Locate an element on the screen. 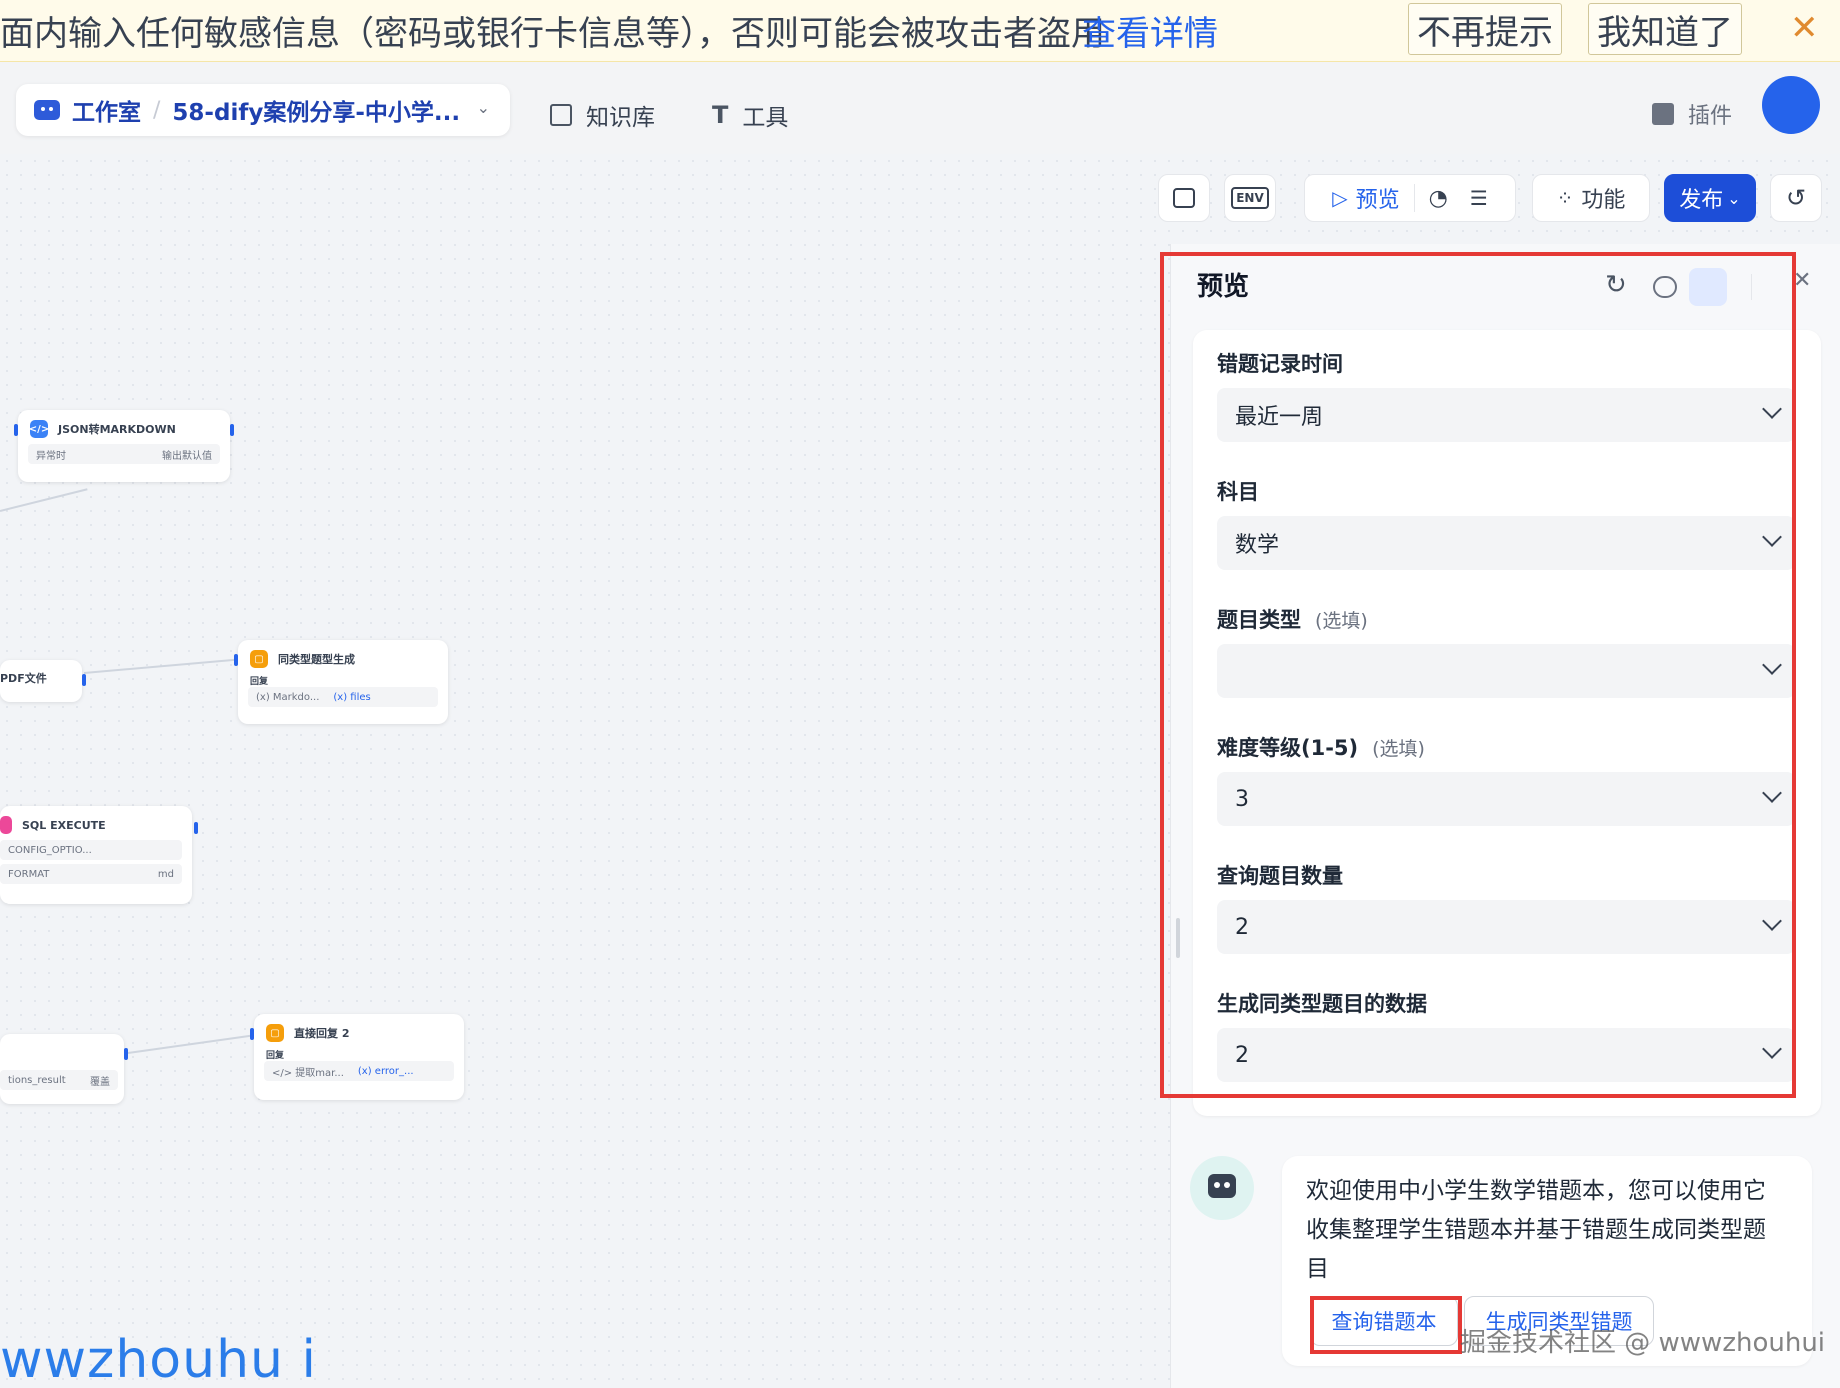 The width and height of the screenshot is (1840, 1388). run-history-icon: ◔ is located at coordinates (1438, 198).